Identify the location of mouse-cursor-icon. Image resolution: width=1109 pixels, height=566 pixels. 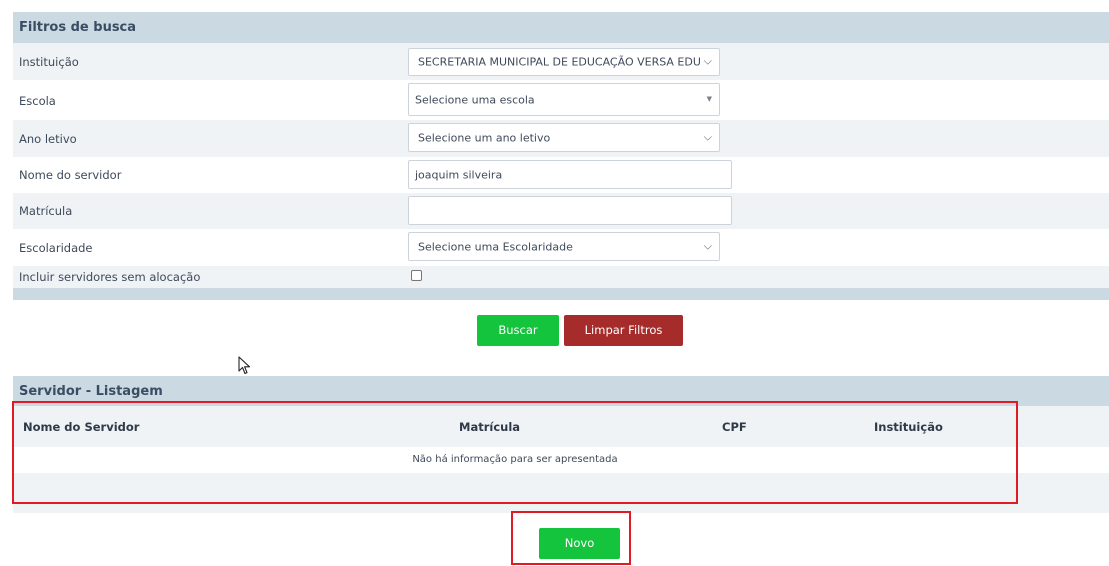
(244, 365).